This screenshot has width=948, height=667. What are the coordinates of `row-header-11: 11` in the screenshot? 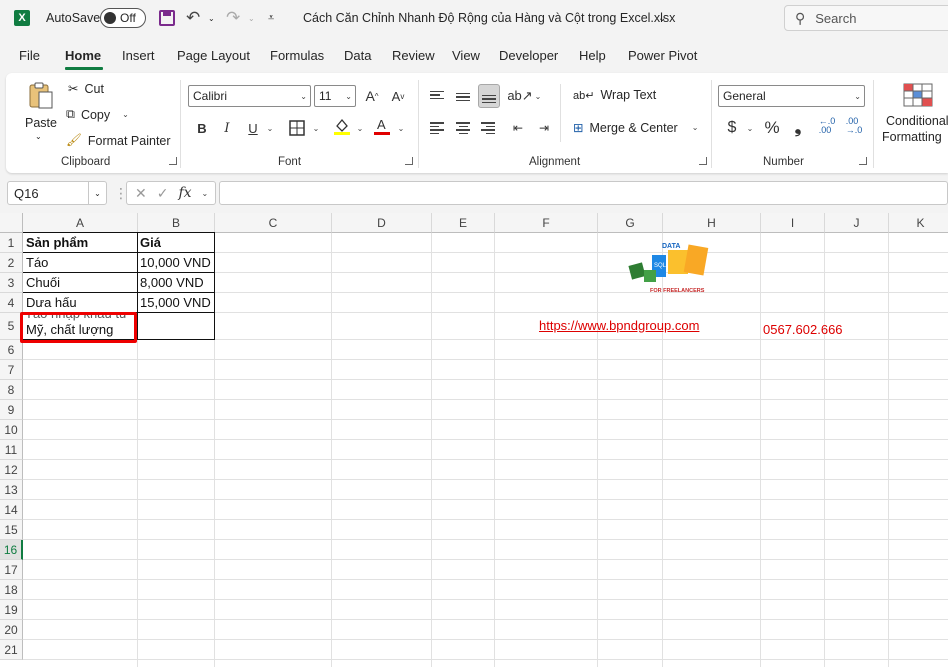 It's located at (11, 450).